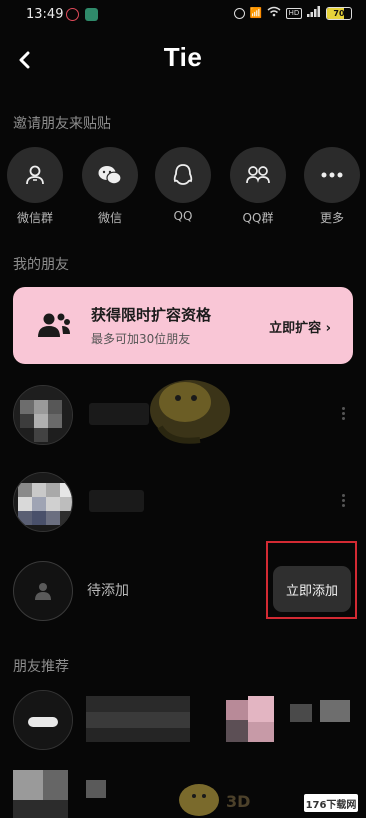  What do you see at coordinates (238, 801) in the screenshot?
I see `watermark-3d: 3D` at bounding box center [238, 801].